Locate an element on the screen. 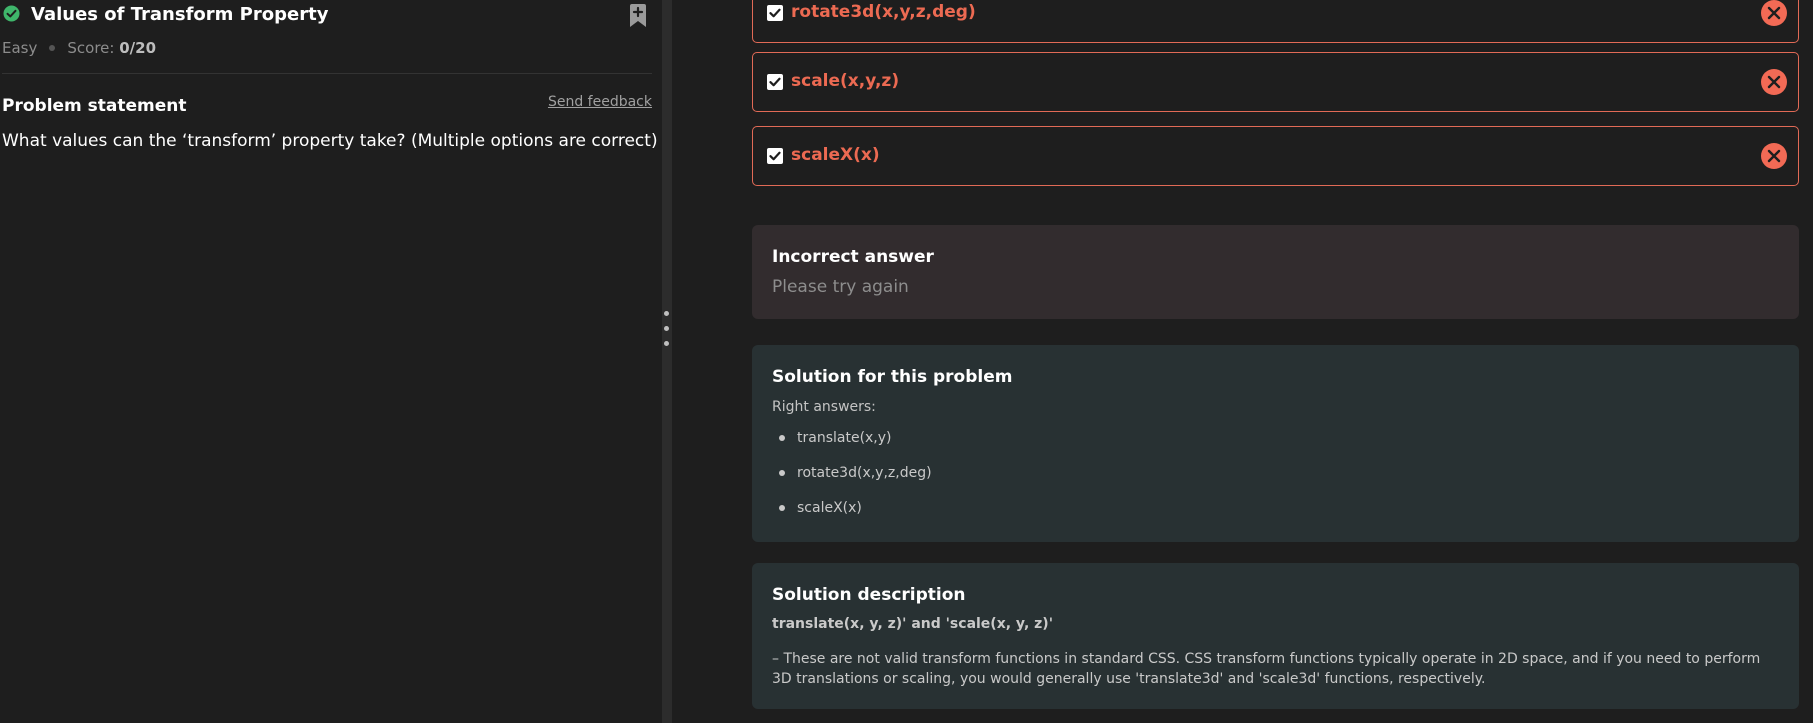 This screenshot has height=723, width=1813. result-subtitle: Please try again is located at coordinates (840, 287).